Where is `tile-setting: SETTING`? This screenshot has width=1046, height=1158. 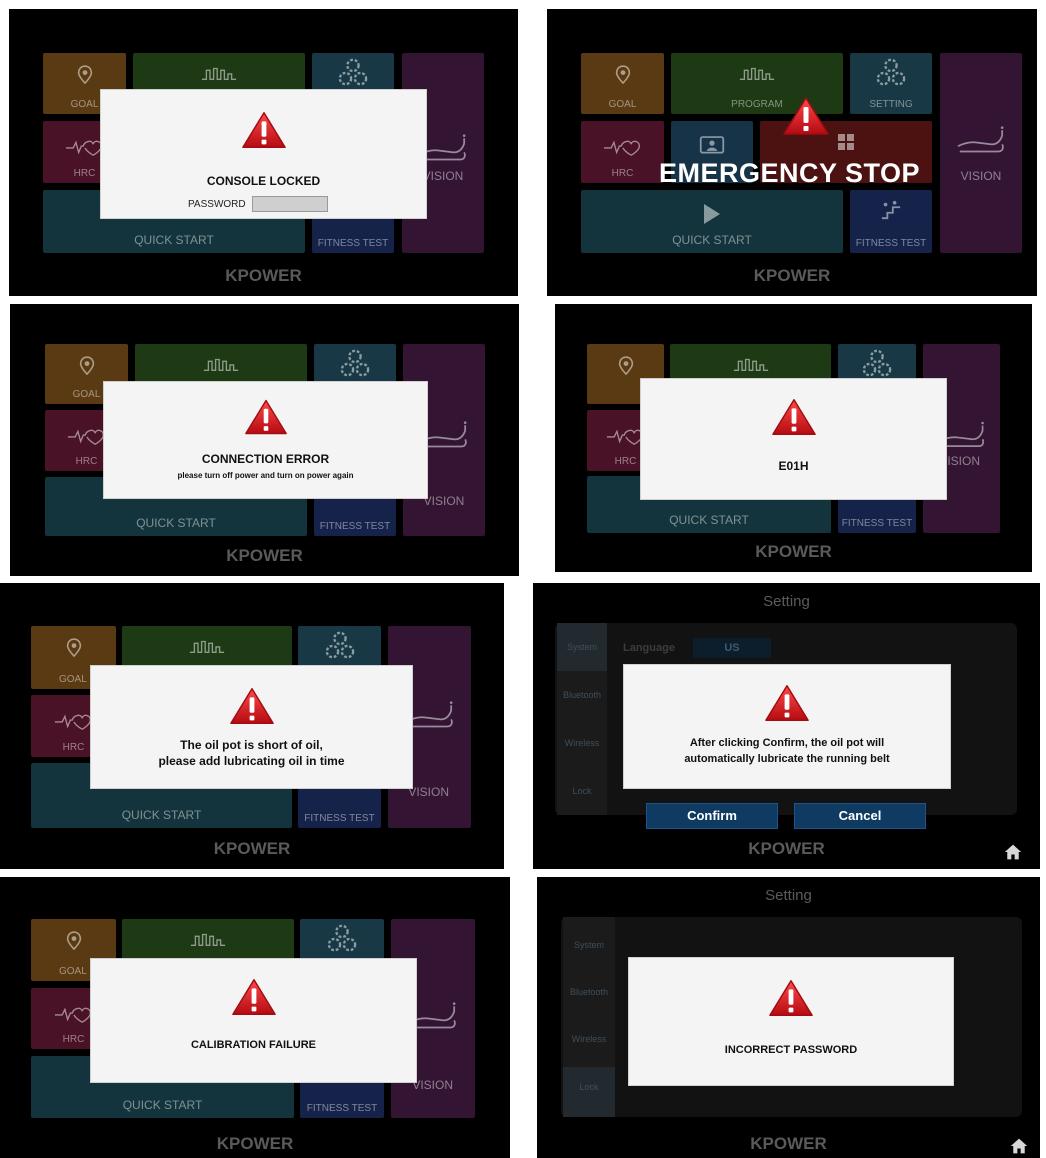 tile-setting: SETTING is located at coordinates (891, 83).